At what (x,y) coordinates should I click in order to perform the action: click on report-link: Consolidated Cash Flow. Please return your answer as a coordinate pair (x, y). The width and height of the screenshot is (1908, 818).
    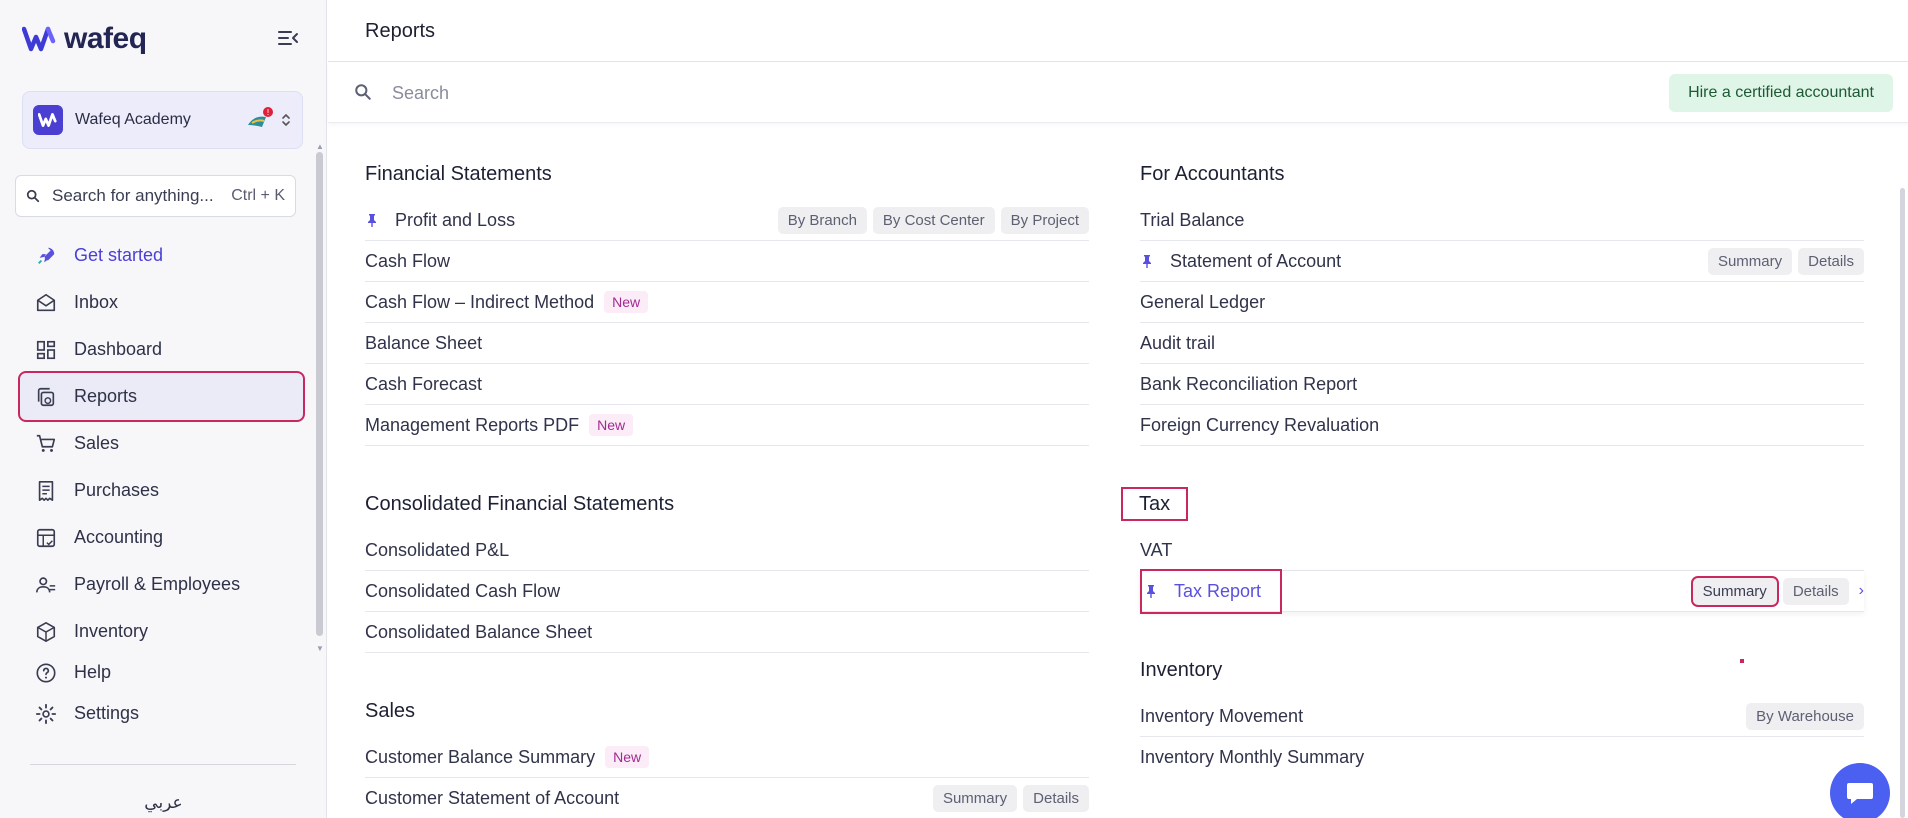
    Looking at the image, I should click on (462, 591).